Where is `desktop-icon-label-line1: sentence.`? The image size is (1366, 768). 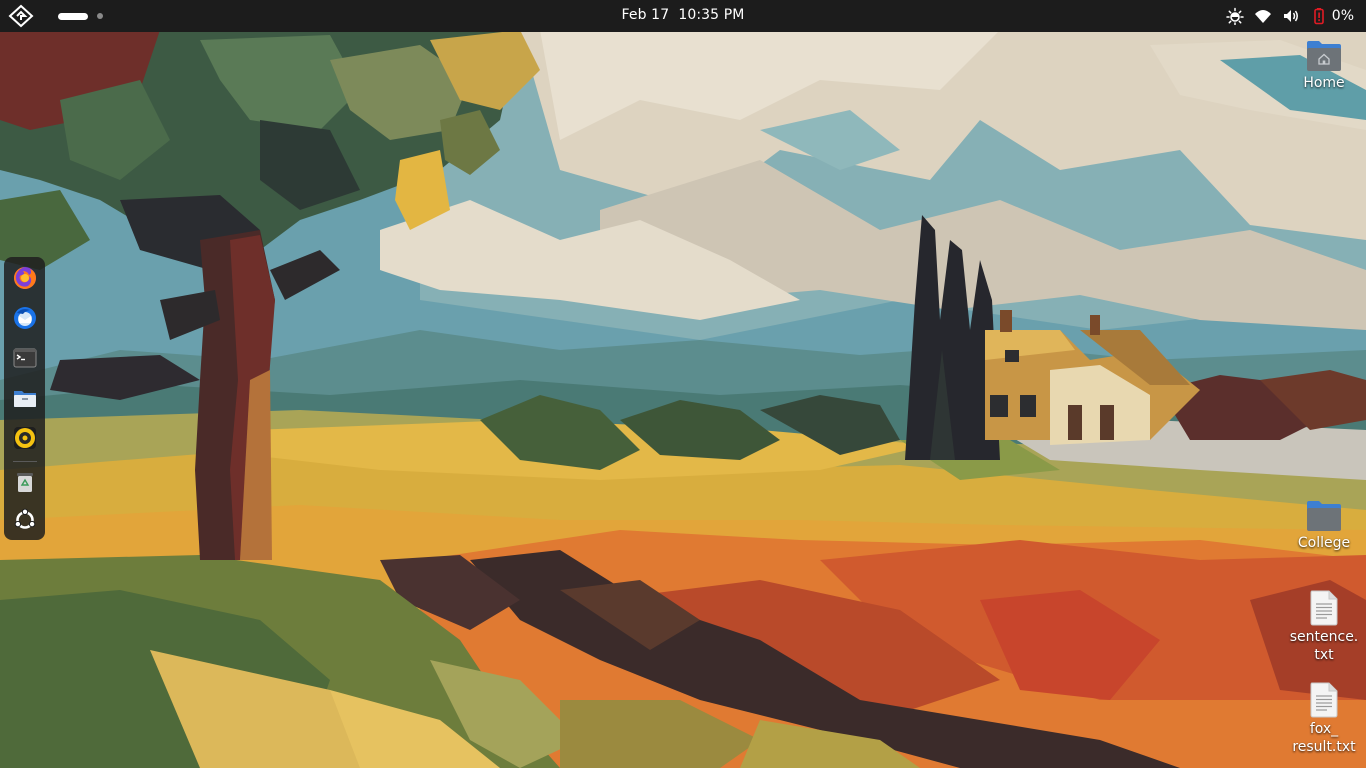 desktop-icon-label-line1: sentence. is located at coordinates (1324, 637).